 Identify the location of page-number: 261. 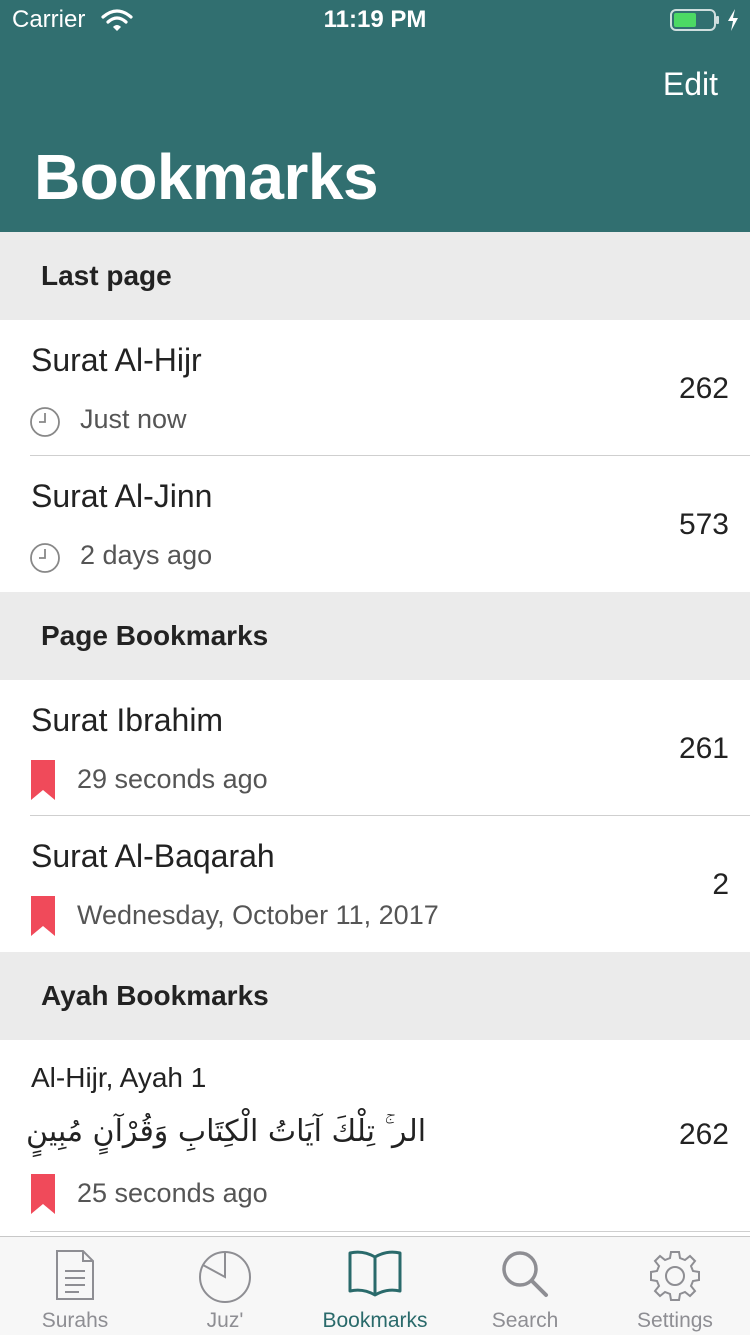
(703, 748).